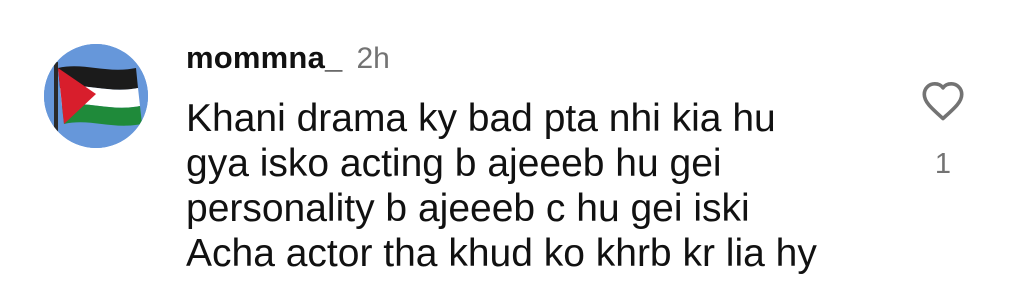  Describe the element at coordinates (373, 58) in the screenshot. I see `timestamp: 2h` at that location.